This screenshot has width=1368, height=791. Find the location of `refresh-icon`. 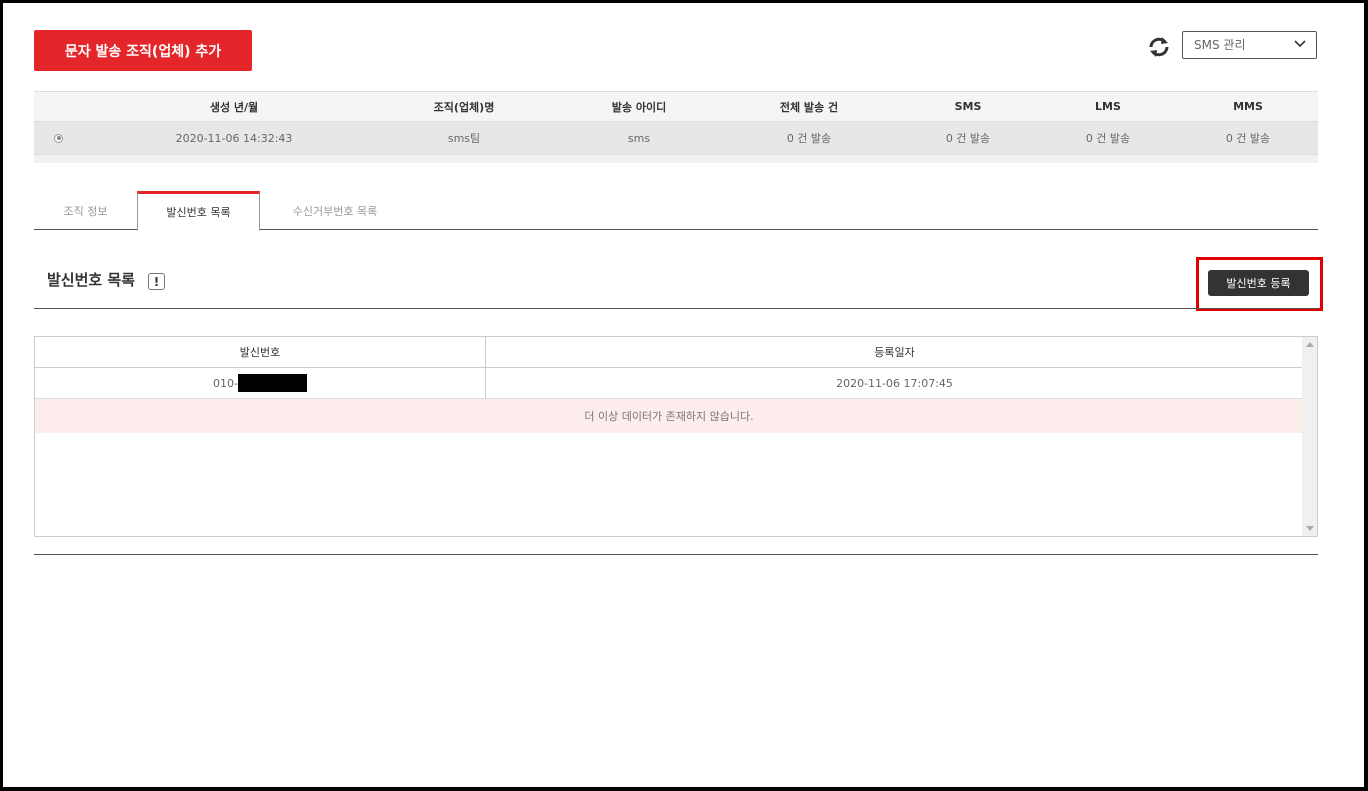

refresh-icon is located at coordinates (1159, 47).